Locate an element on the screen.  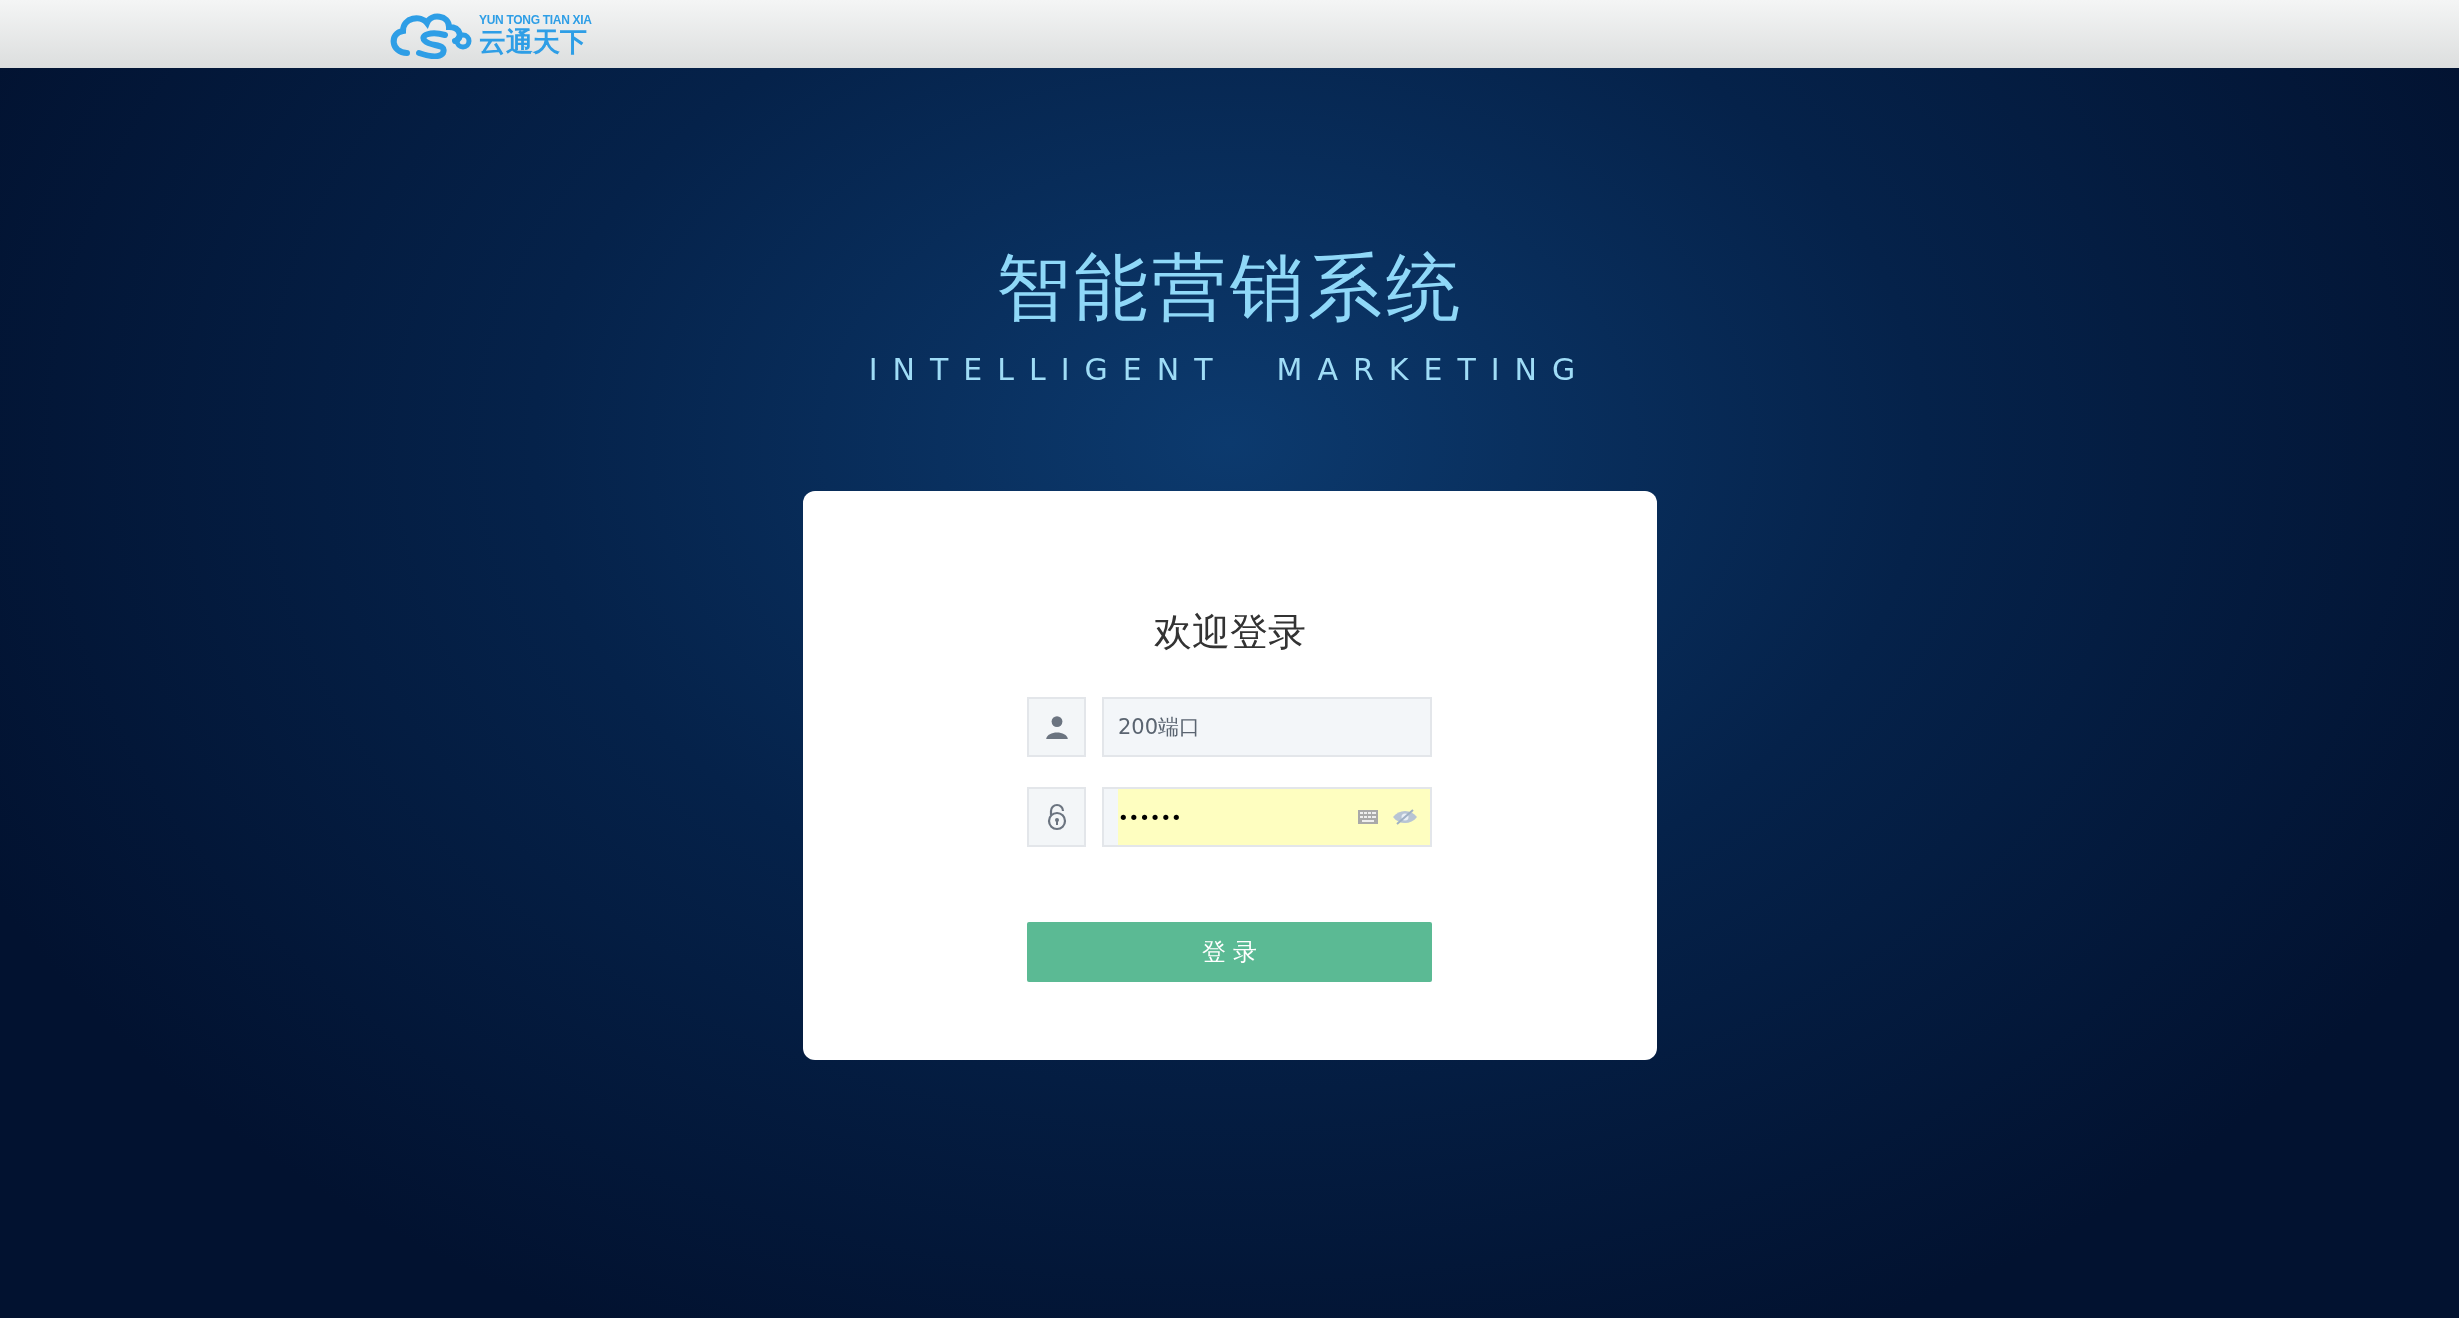
keyboard-icon is located at coordinates (1368, 817).